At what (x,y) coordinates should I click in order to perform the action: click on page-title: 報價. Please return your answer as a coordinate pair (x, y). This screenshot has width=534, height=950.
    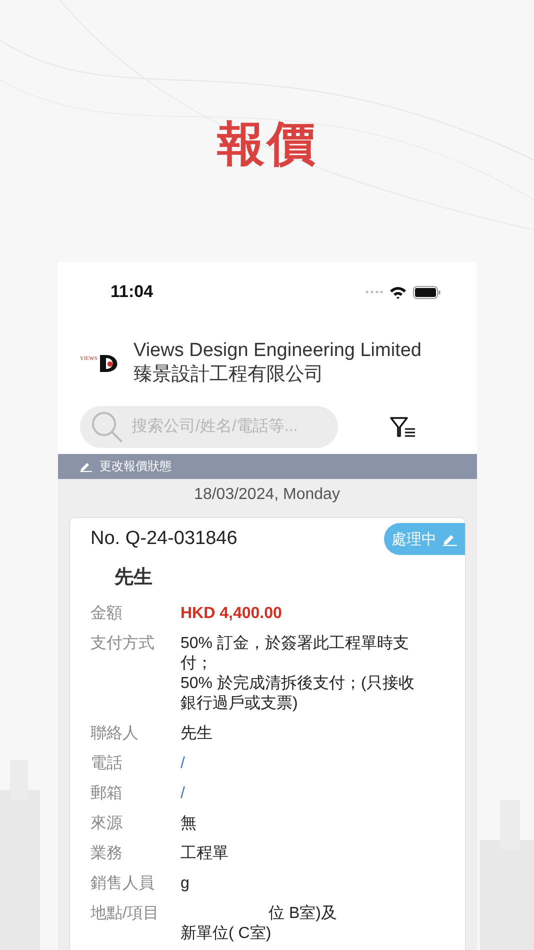
    Looking at the image, I should click on (267, 145).